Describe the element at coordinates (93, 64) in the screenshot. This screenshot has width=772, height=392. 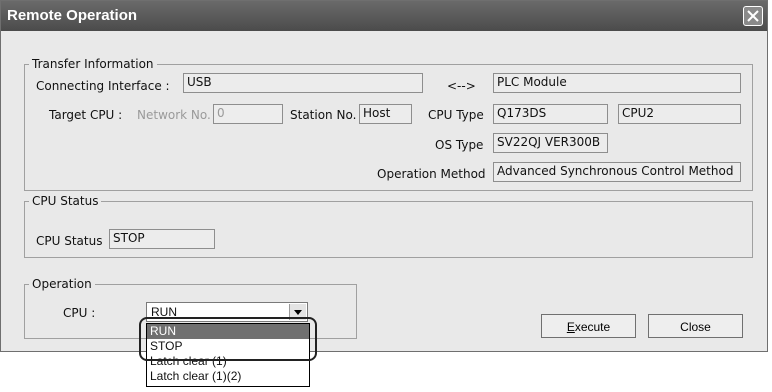
I see `transfer-information-legend: Transfer Information` at that location.